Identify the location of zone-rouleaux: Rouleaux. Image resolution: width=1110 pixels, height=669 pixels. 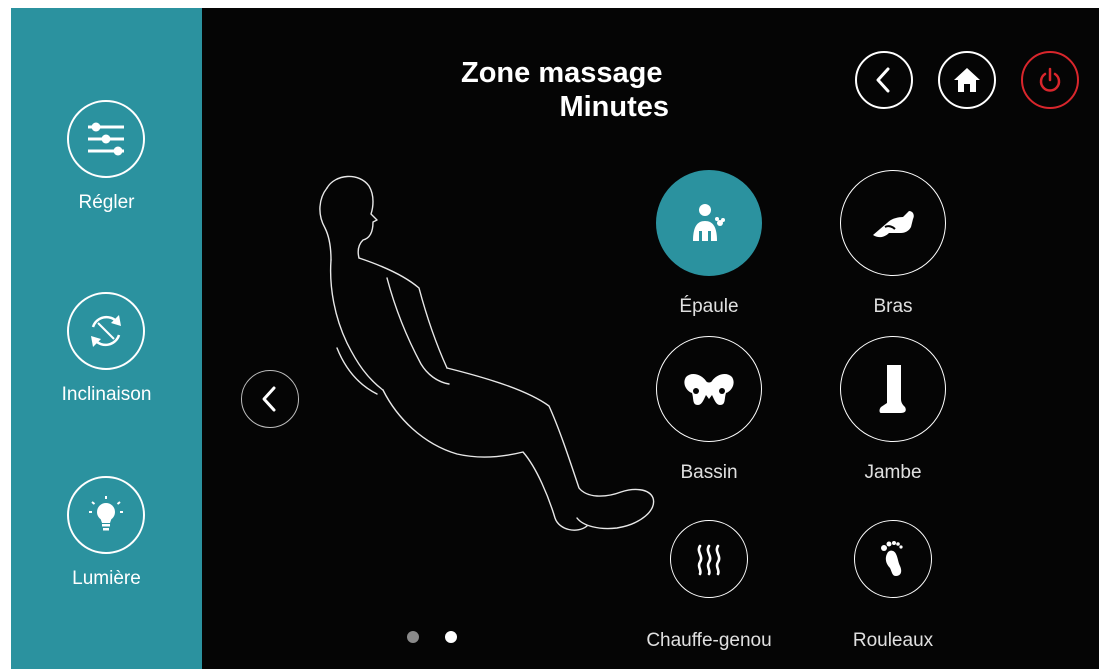
(893, 594).